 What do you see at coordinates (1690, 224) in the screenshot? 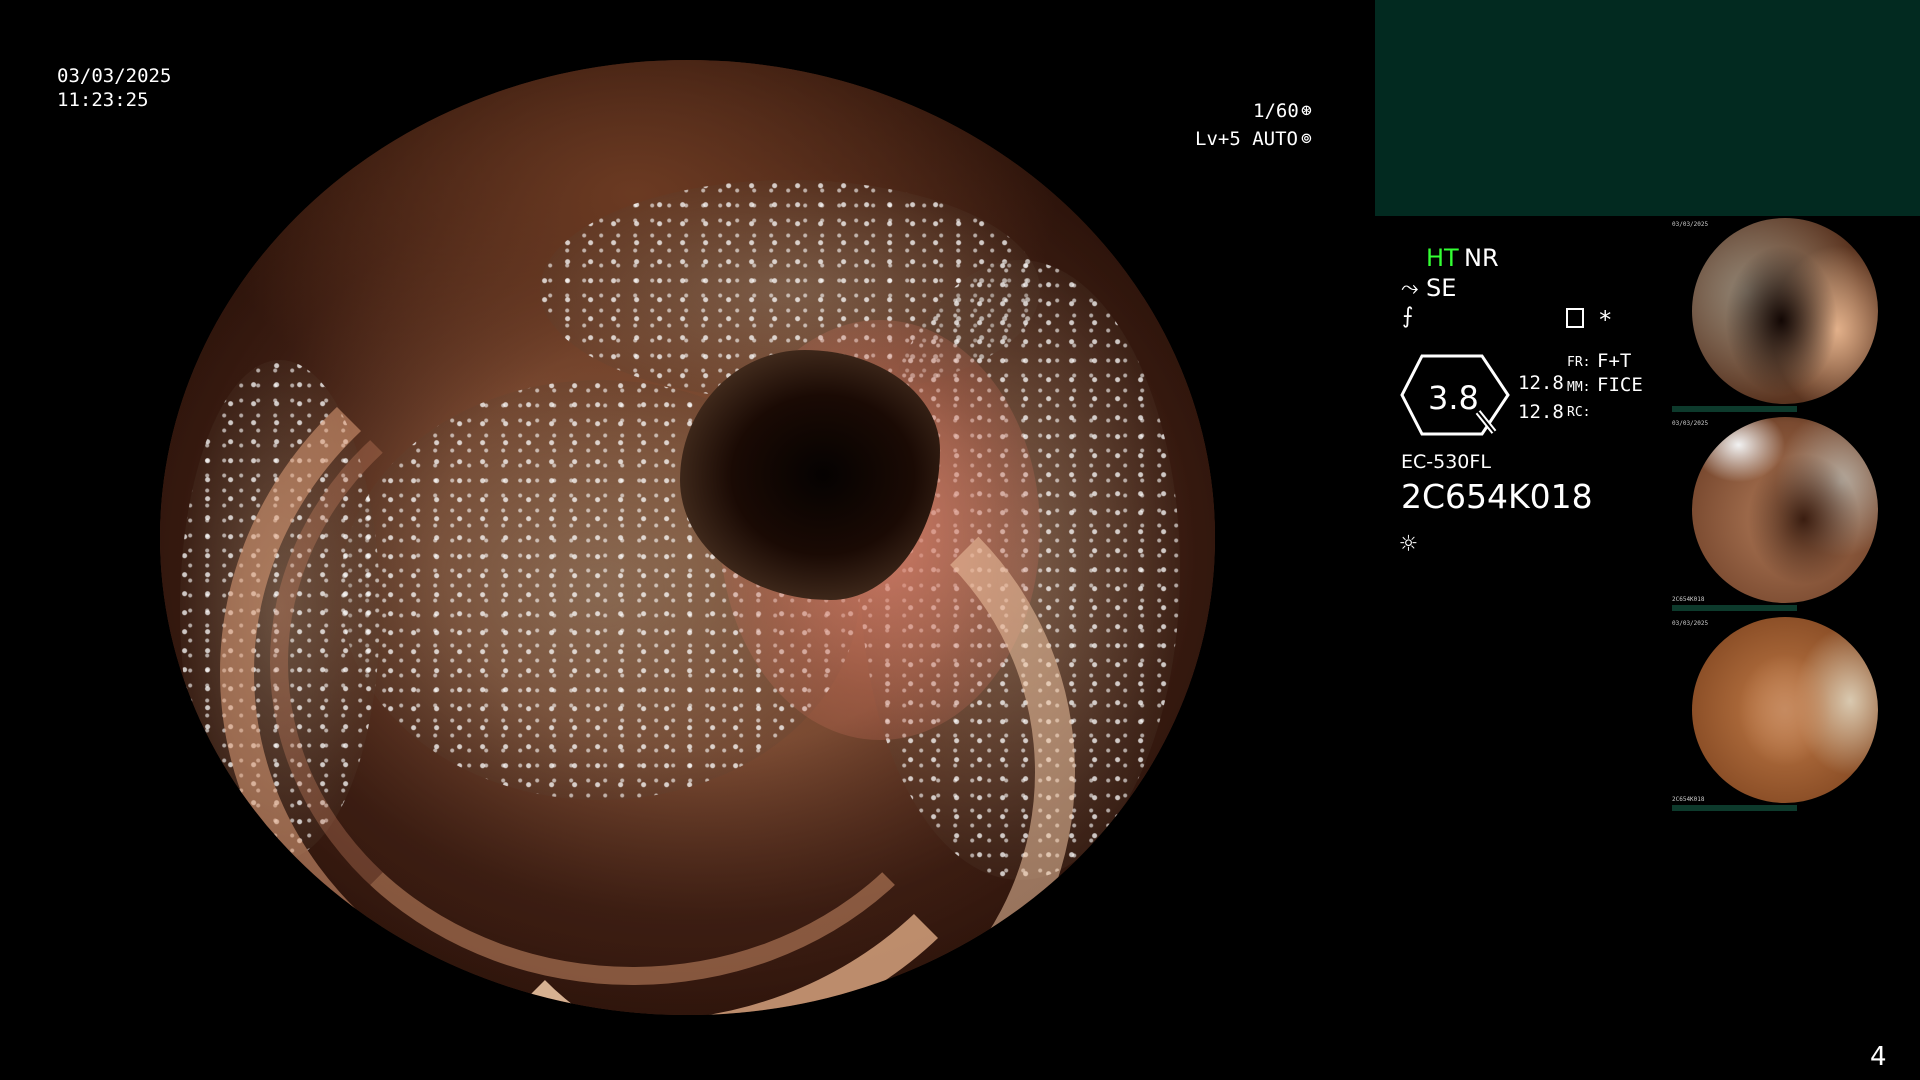
I see `thumbnail-1-date: 03/03/2025` at bounding box center [1690, 224].